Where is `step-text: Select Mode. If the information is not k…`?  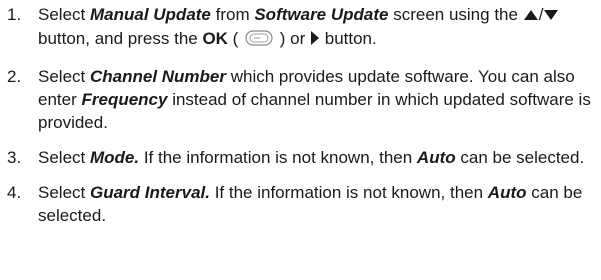 step-text: Select Mode. If the information is not k… is located at coordinates (311, 157).